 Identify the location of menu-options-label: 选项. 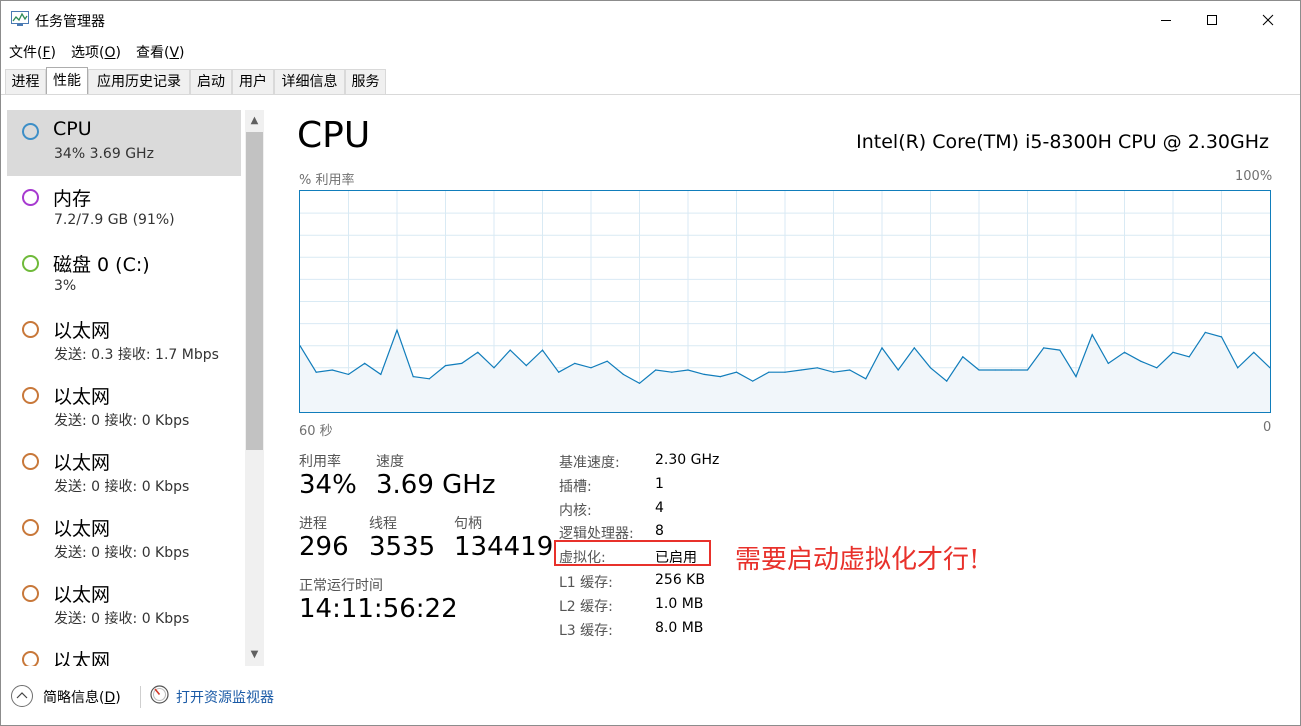
(85, 53).